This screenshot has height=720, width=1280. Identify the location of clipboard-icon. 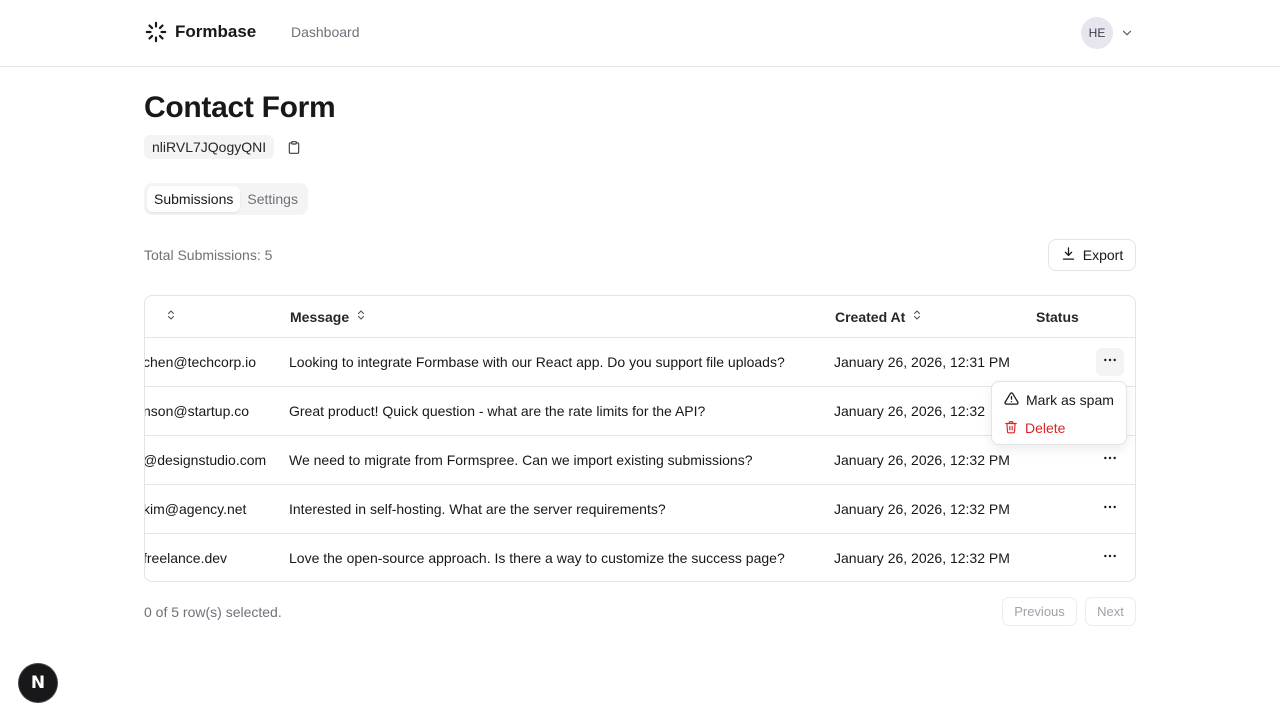
(294, 147).